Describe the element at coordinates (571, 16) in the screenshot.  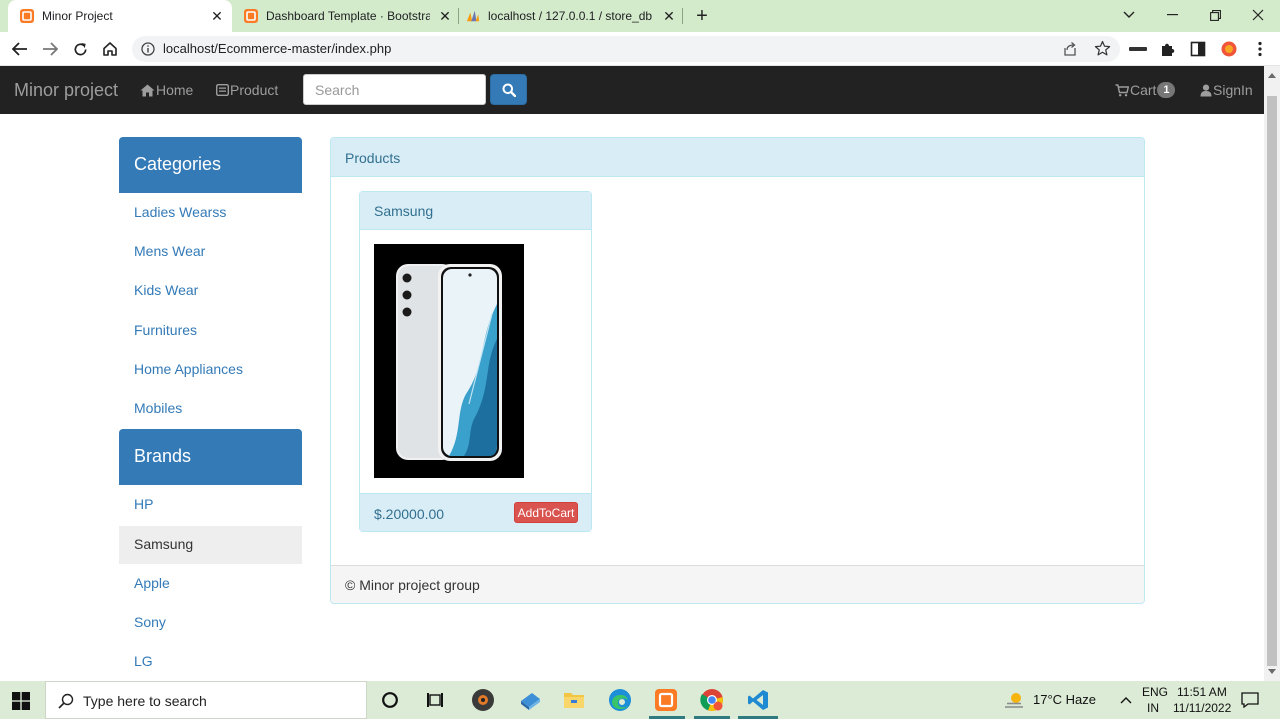
I see `tab-phpmyadmin: localhost / 127.0.0.1 / store_db / ✕` at that location.